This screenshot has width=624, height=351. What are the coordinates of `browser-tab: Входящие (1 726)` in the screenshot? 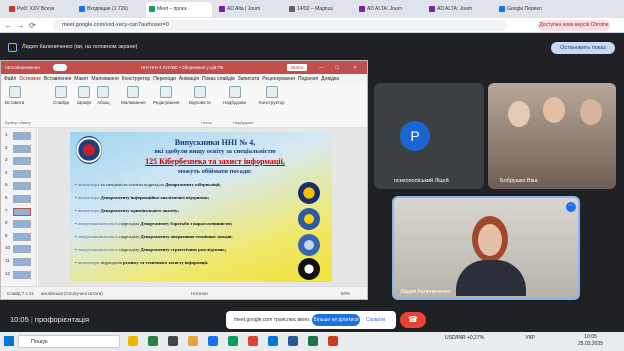 It's located at (109, 9).